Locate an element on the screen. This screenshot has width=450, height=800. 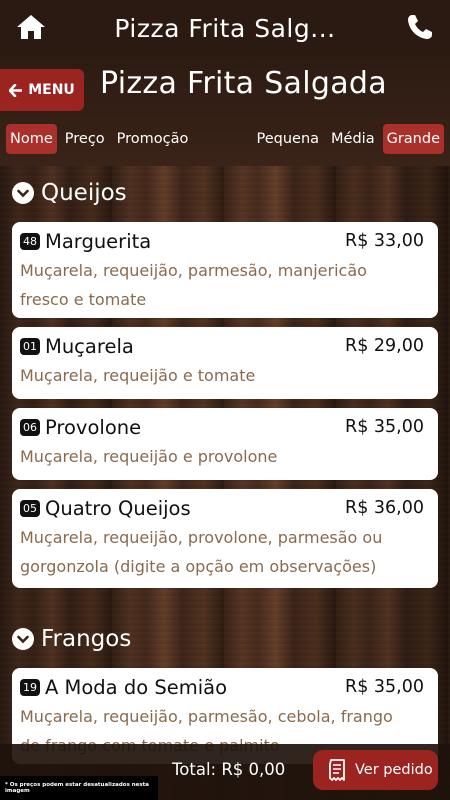
size-options: Pequena Média Grande is located at coordinates (348, 139).